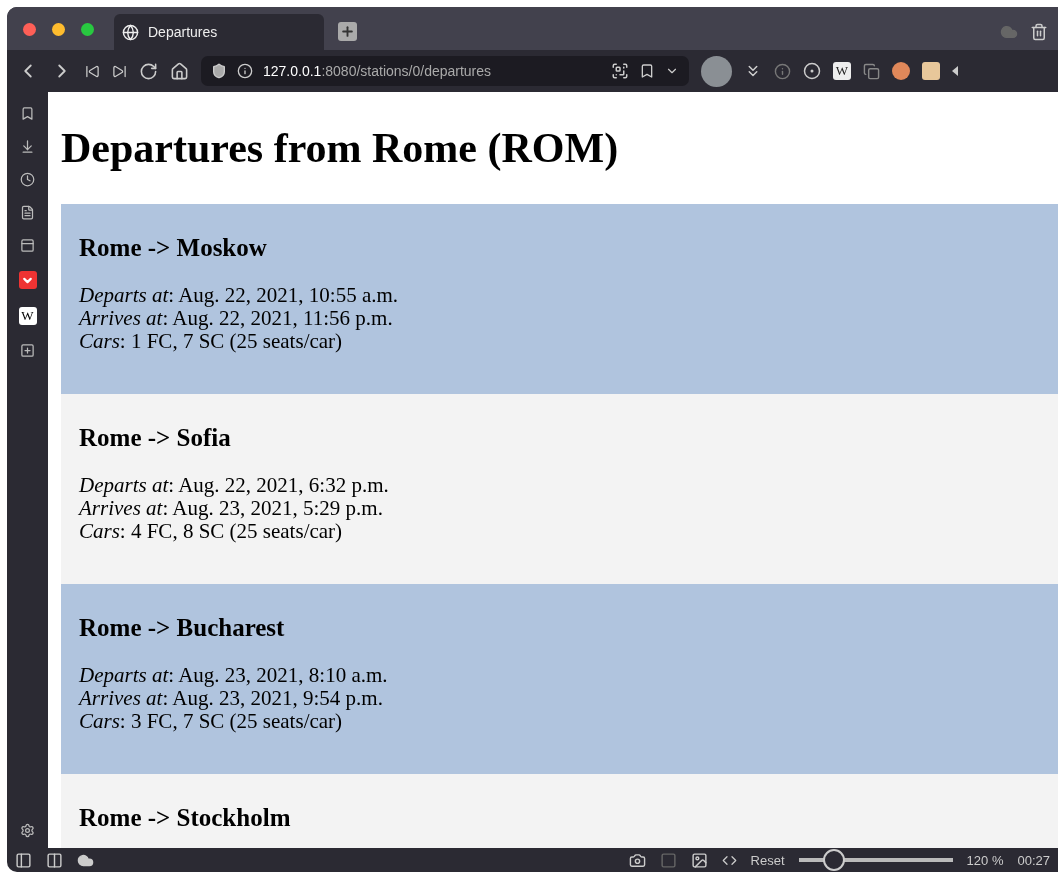 The width and height of the screenshot is (1058, 872). I want to click on departure-detail: Cars: 1 FC, 7 SC (25 seats/car), so click(211, 341).